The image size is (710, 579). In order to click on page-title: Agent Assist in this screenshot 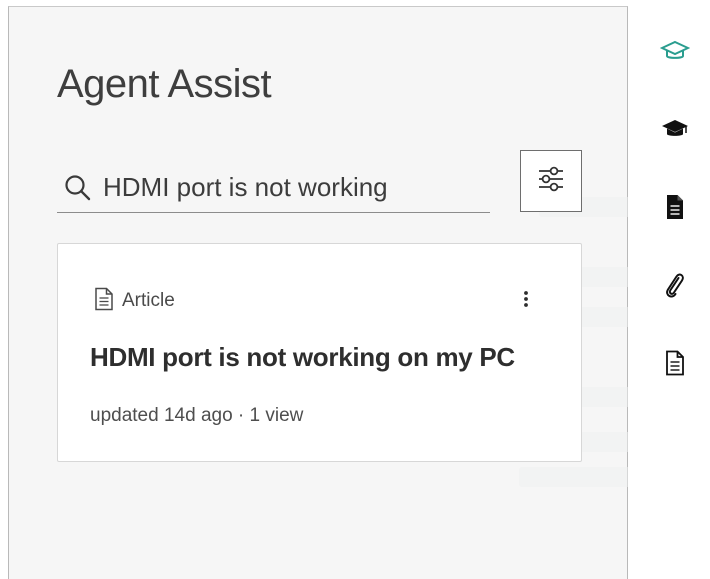, I will do `click(164, 84)`.